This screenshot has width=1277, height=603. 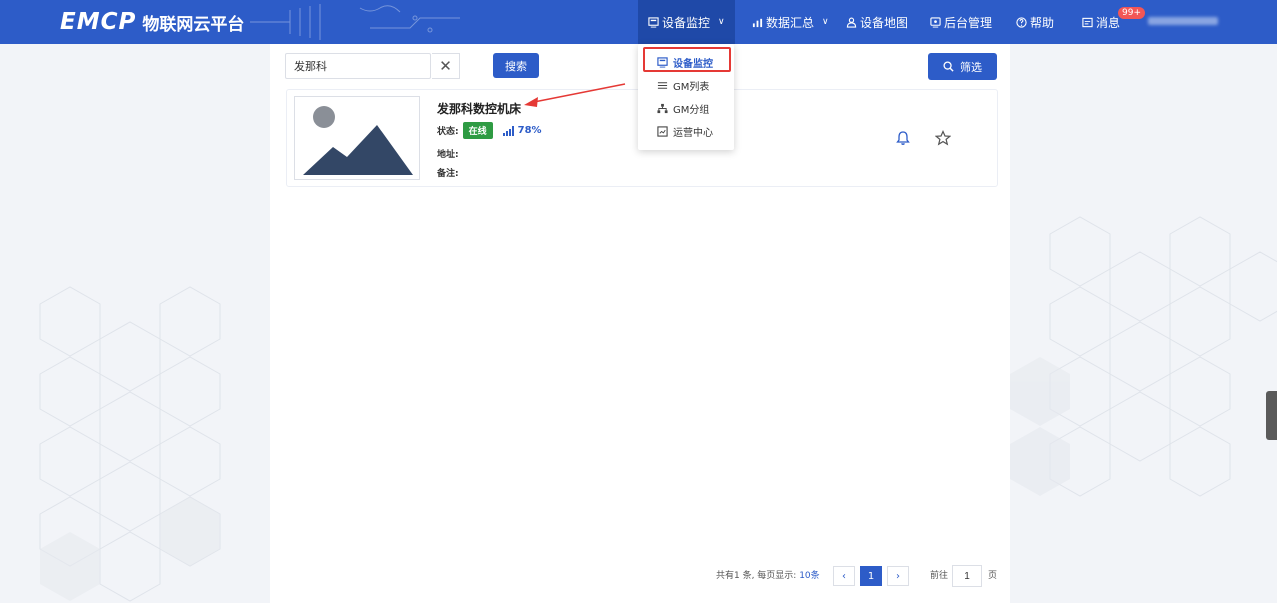 I want to click on dropdown-item-label: GM列表, so click(x=691, y=87).